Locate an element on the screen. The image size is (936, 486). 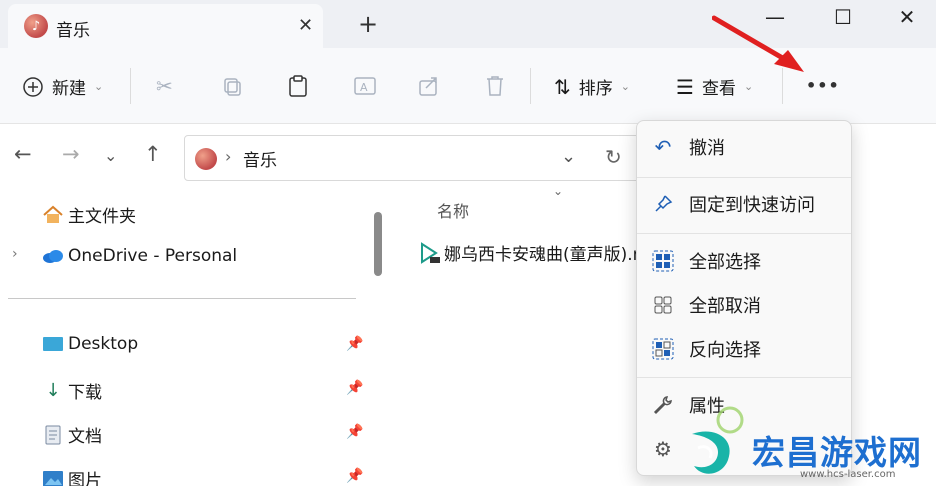
file-name: 娜乌西卡安魂曲(童声版).m is located at coordinates (547, 255).